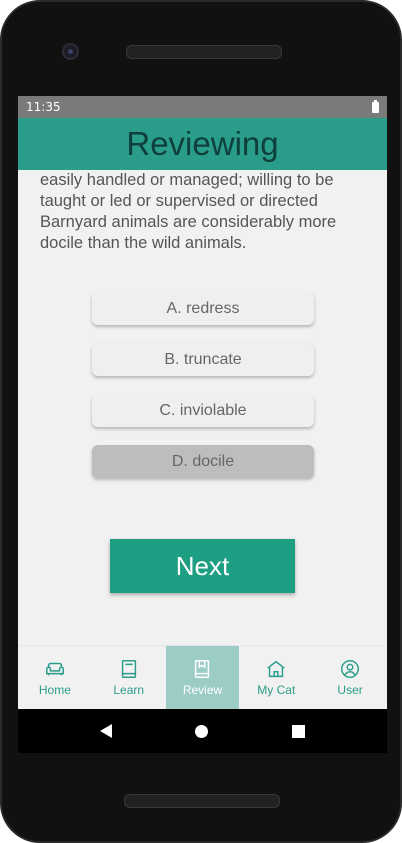 This screenshot has width=402, height=843. Describe the element at coordinates (350, 669) in the screenshot. I see `user-circle-icon` at that location.